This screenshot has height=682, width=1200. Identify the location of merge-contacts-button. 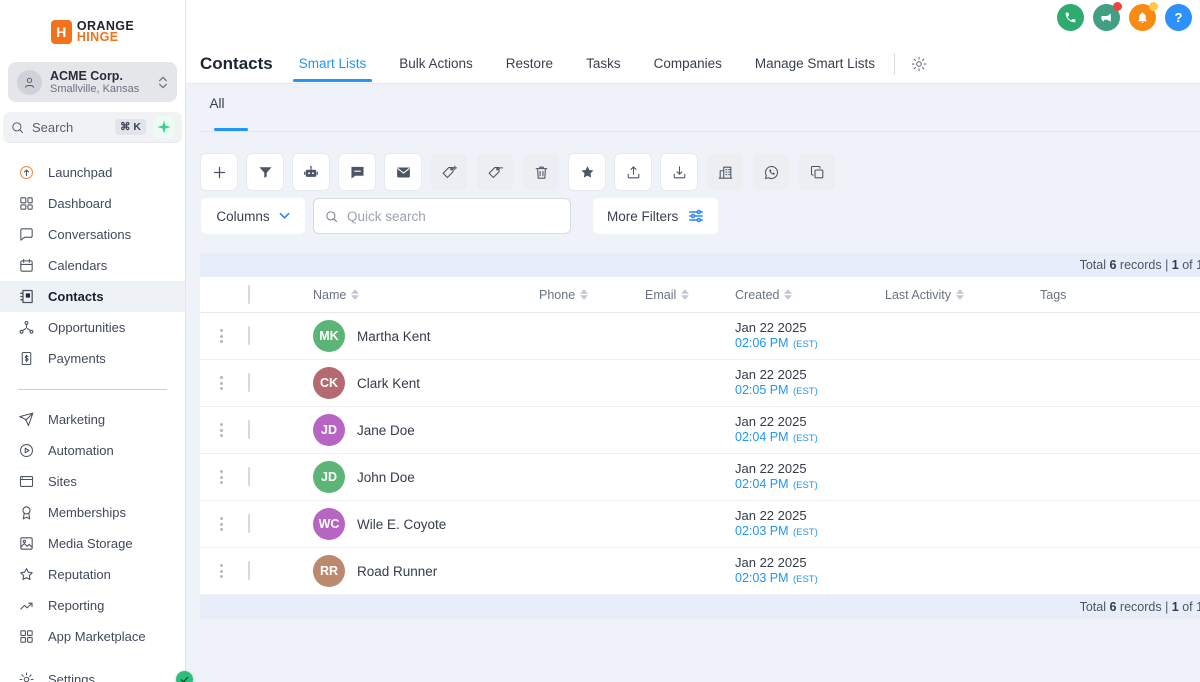
(817, 172).